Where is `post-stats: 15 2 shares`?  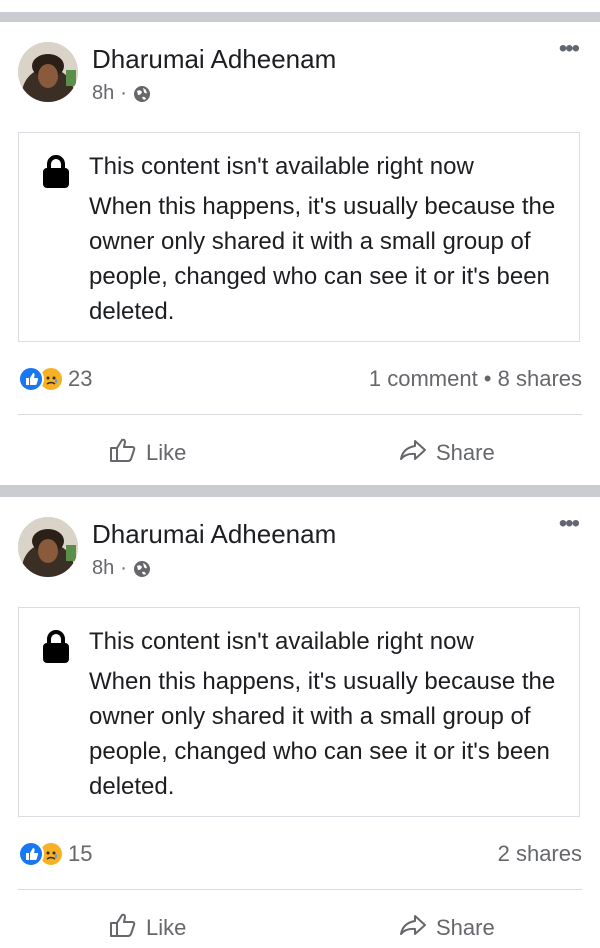
post-stats: 15 2 shares is located at coordinates (300, 853).